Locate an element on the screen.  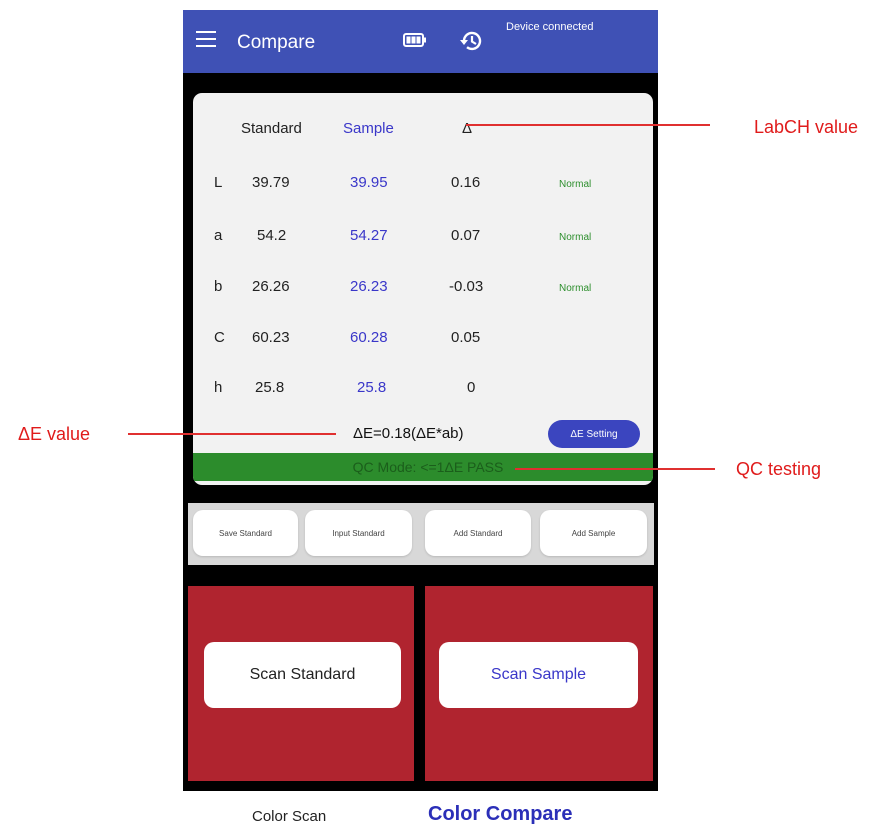
header-standard: Standard is located at coordinates (271, 128).